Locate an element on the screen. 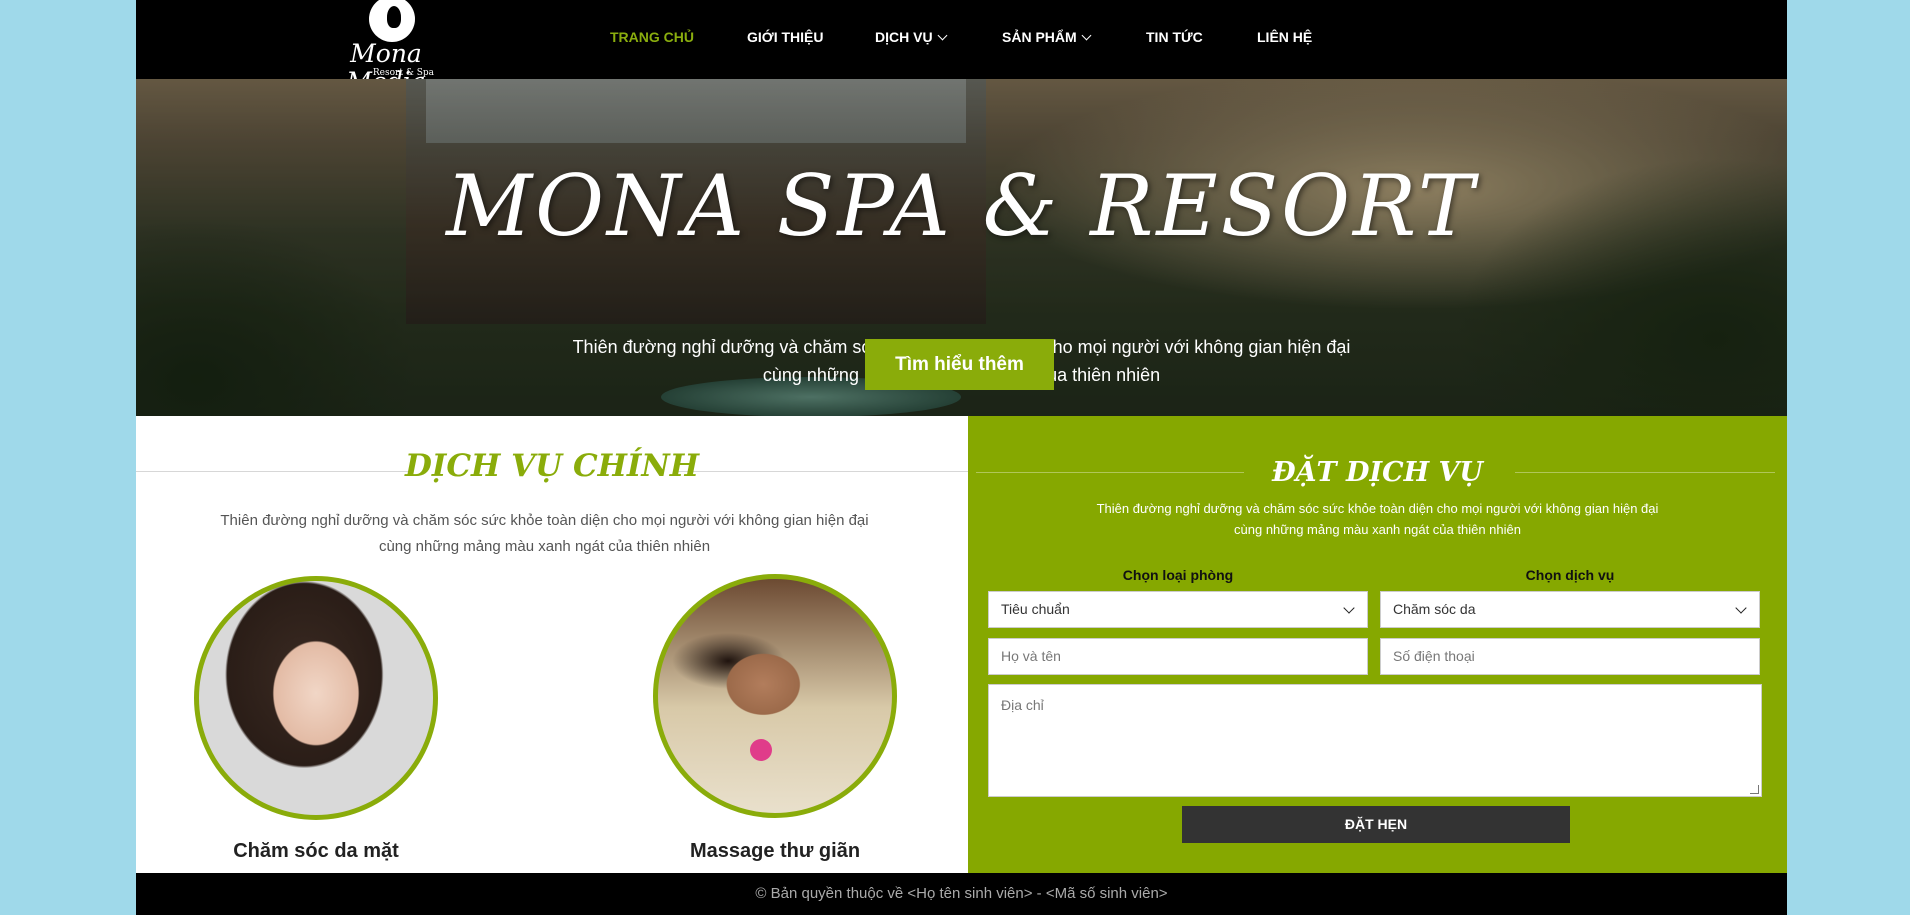  nav-item-dich-vu: DỊCH VỤ is located at coordinates (911, 37).